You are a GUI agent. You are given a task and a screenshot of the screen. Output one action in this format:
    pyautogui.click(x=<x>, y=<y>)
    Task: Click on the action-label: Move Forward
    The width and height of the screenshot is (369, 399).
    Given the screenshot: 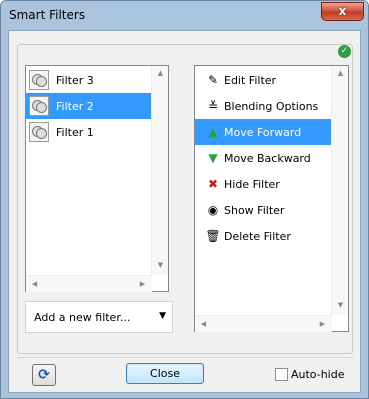 What is the action you would take?
    pyautogui.click(x=263, y=132)
    